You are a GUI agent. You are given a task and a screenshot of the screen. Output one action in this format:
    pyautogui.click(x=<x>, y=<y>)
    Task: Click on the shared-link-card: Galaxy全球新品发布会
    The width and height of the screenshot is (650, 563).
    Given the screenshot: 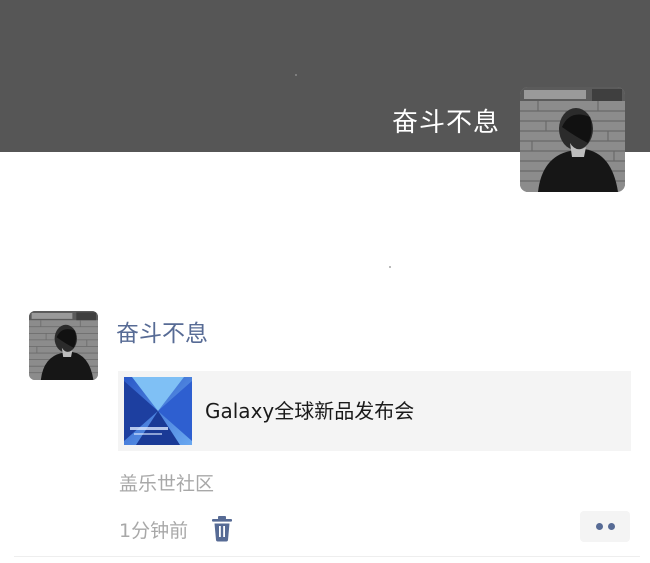 What is the action you would take?
    pyautogui.click(x=374, y=411)
    